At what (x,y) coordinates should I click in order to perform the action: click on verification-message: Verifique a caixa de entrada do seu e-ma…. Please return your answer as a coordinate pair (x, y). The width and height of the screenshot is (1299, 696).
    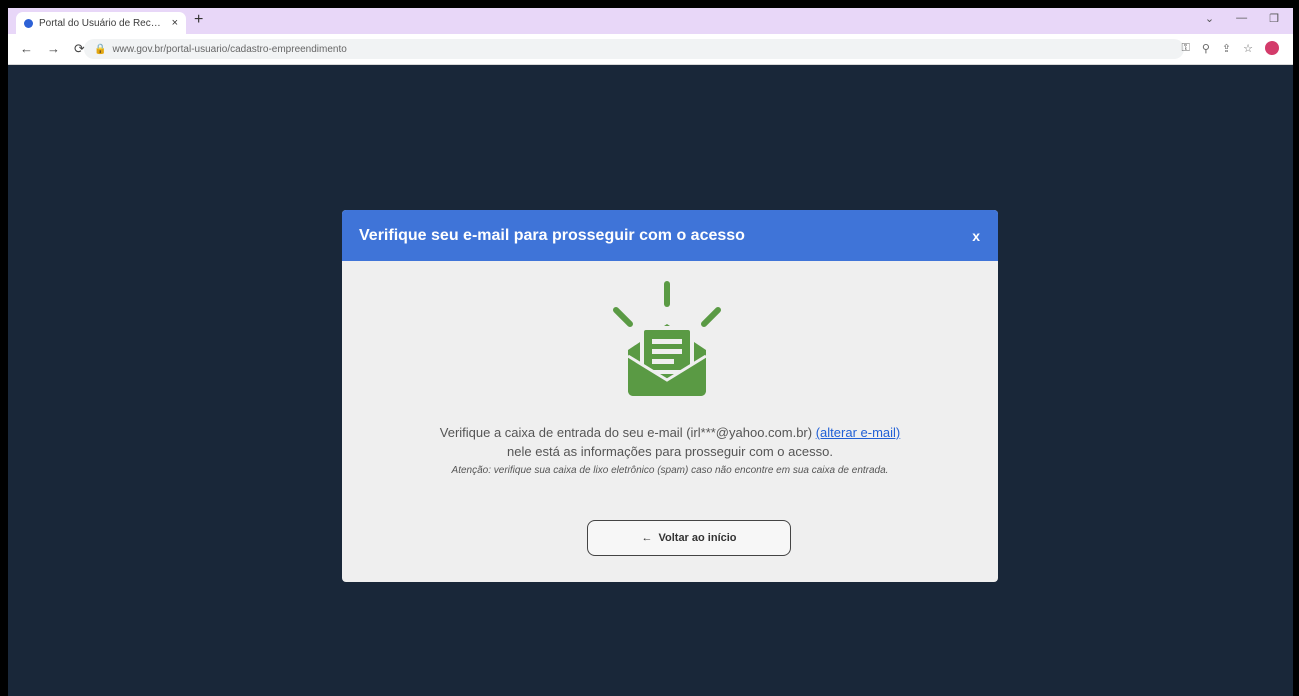
    Looking at the image, I should click on (670, 451).